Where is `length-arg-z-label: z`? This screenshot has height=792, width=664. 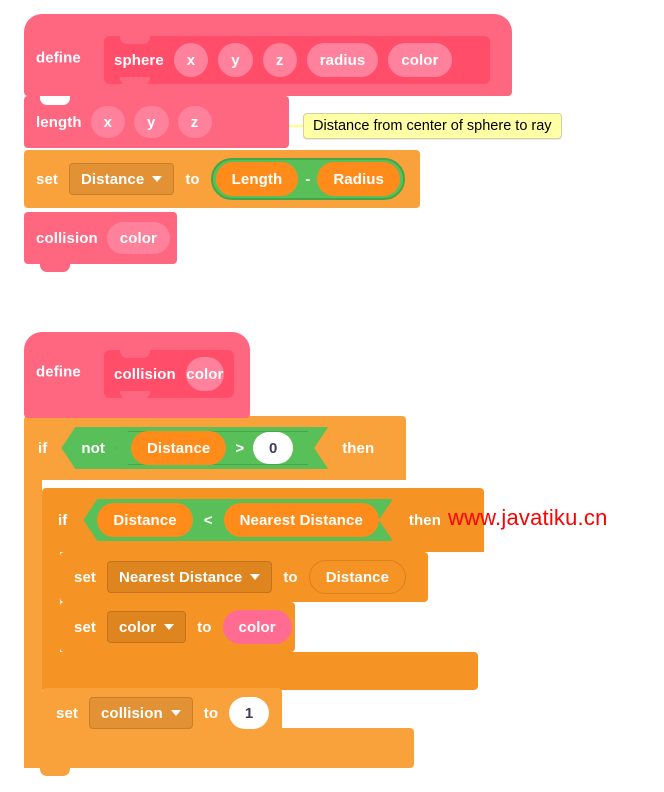
length-arg-z-label: z is located at coordinates (194, 122).